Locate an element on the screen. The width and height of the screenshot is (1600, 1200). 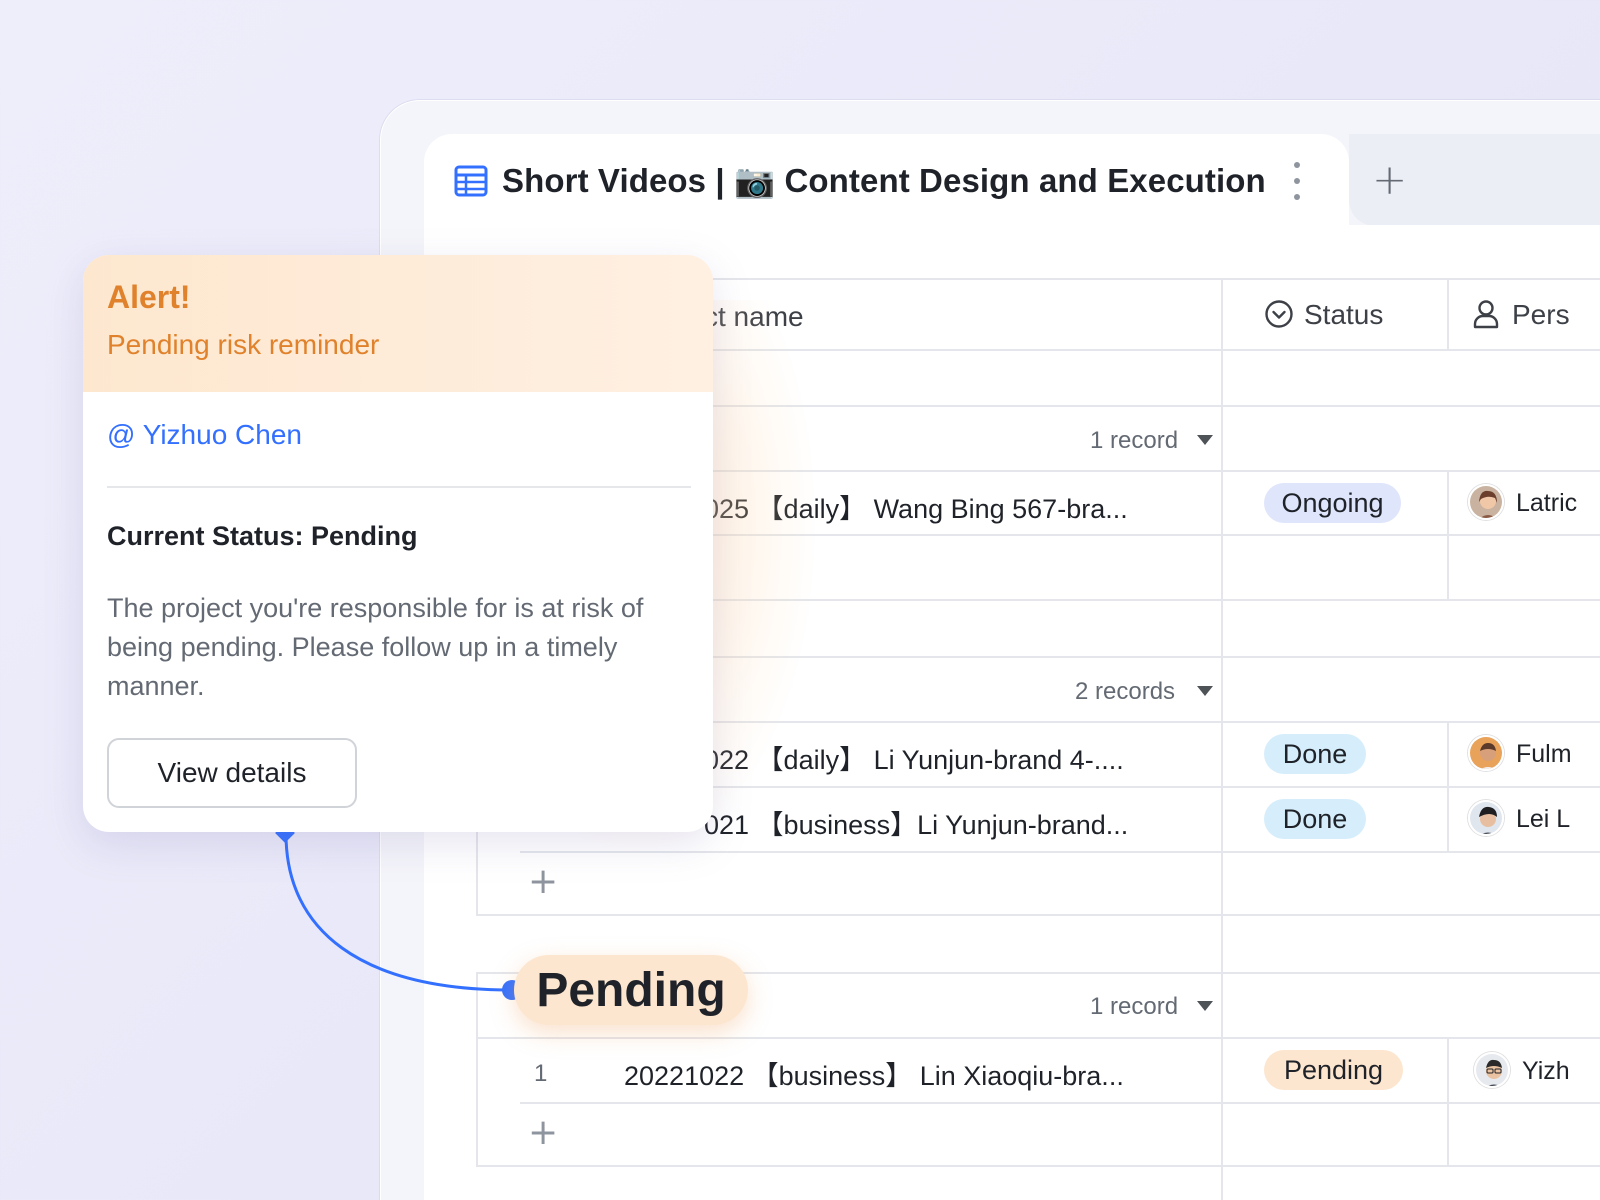
status-badge: Ongoing is located at coordinates (1332, 503).